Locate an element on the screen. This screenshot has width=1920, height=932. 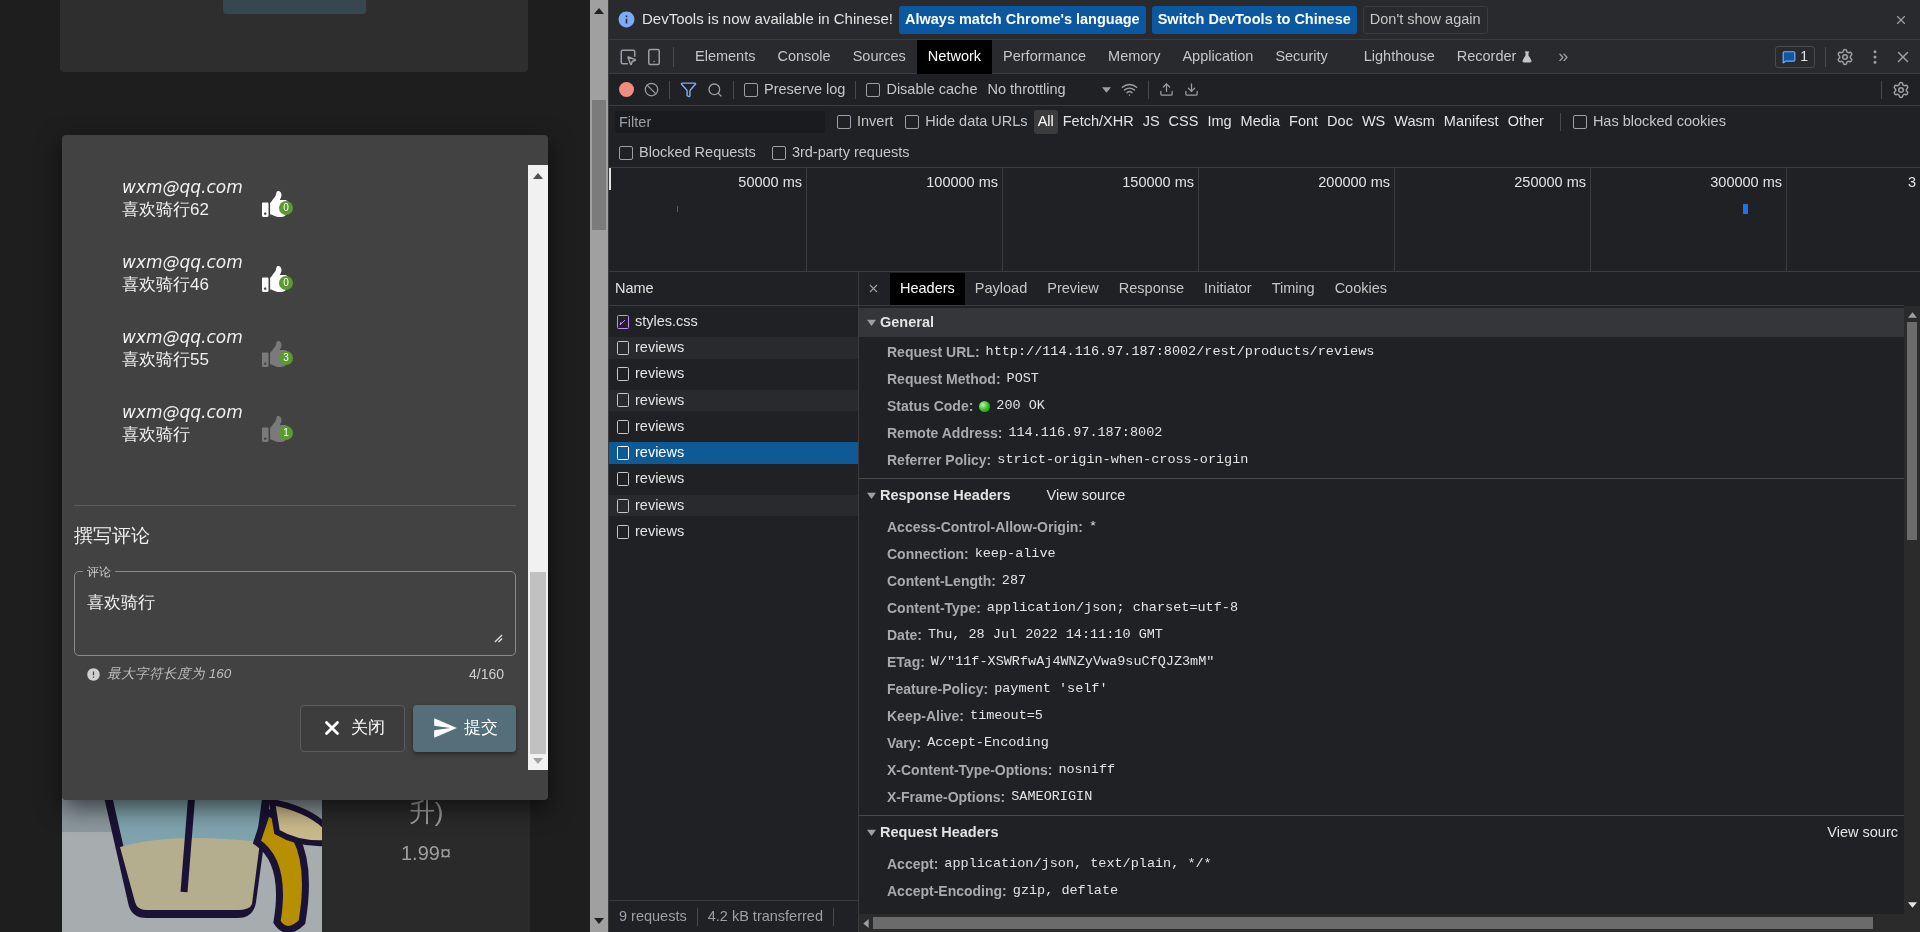
type-filter-chip: Other is located at coordinates (1525, 122).